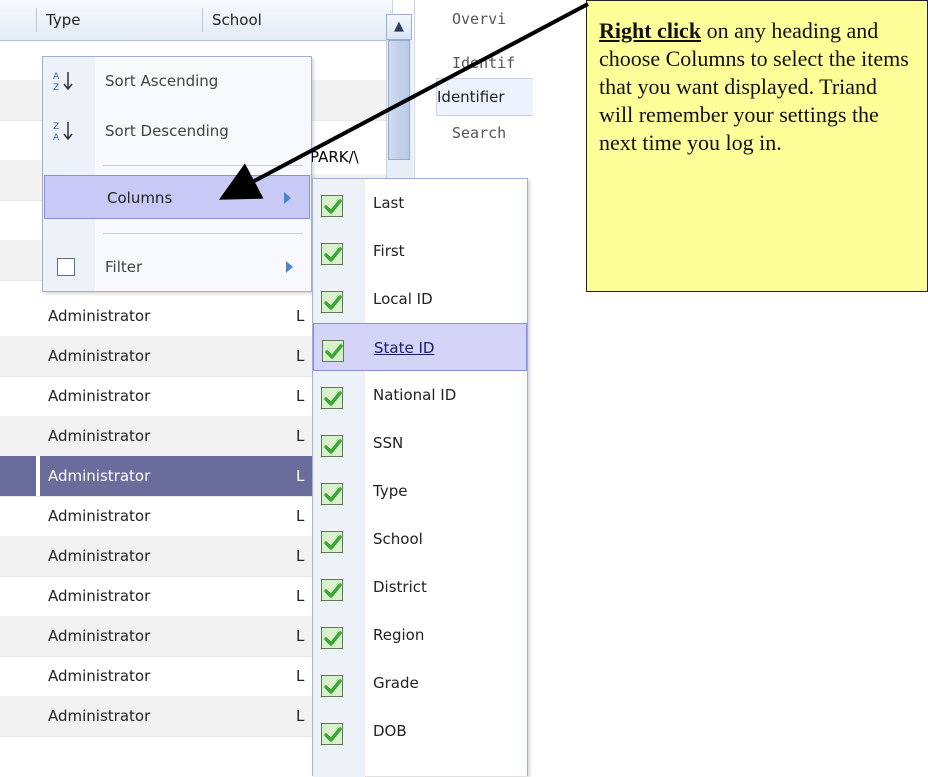 The image size is (928, 777). I want to click on column-option-label: State ID, so click(404, 348).